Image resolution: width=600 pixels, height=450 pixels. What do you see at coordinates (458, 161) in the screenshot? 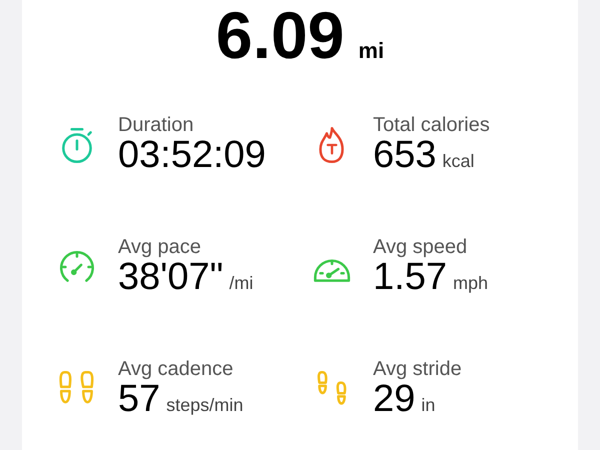
I see `stat-unit: kcal` at bounding box center [458, 161].